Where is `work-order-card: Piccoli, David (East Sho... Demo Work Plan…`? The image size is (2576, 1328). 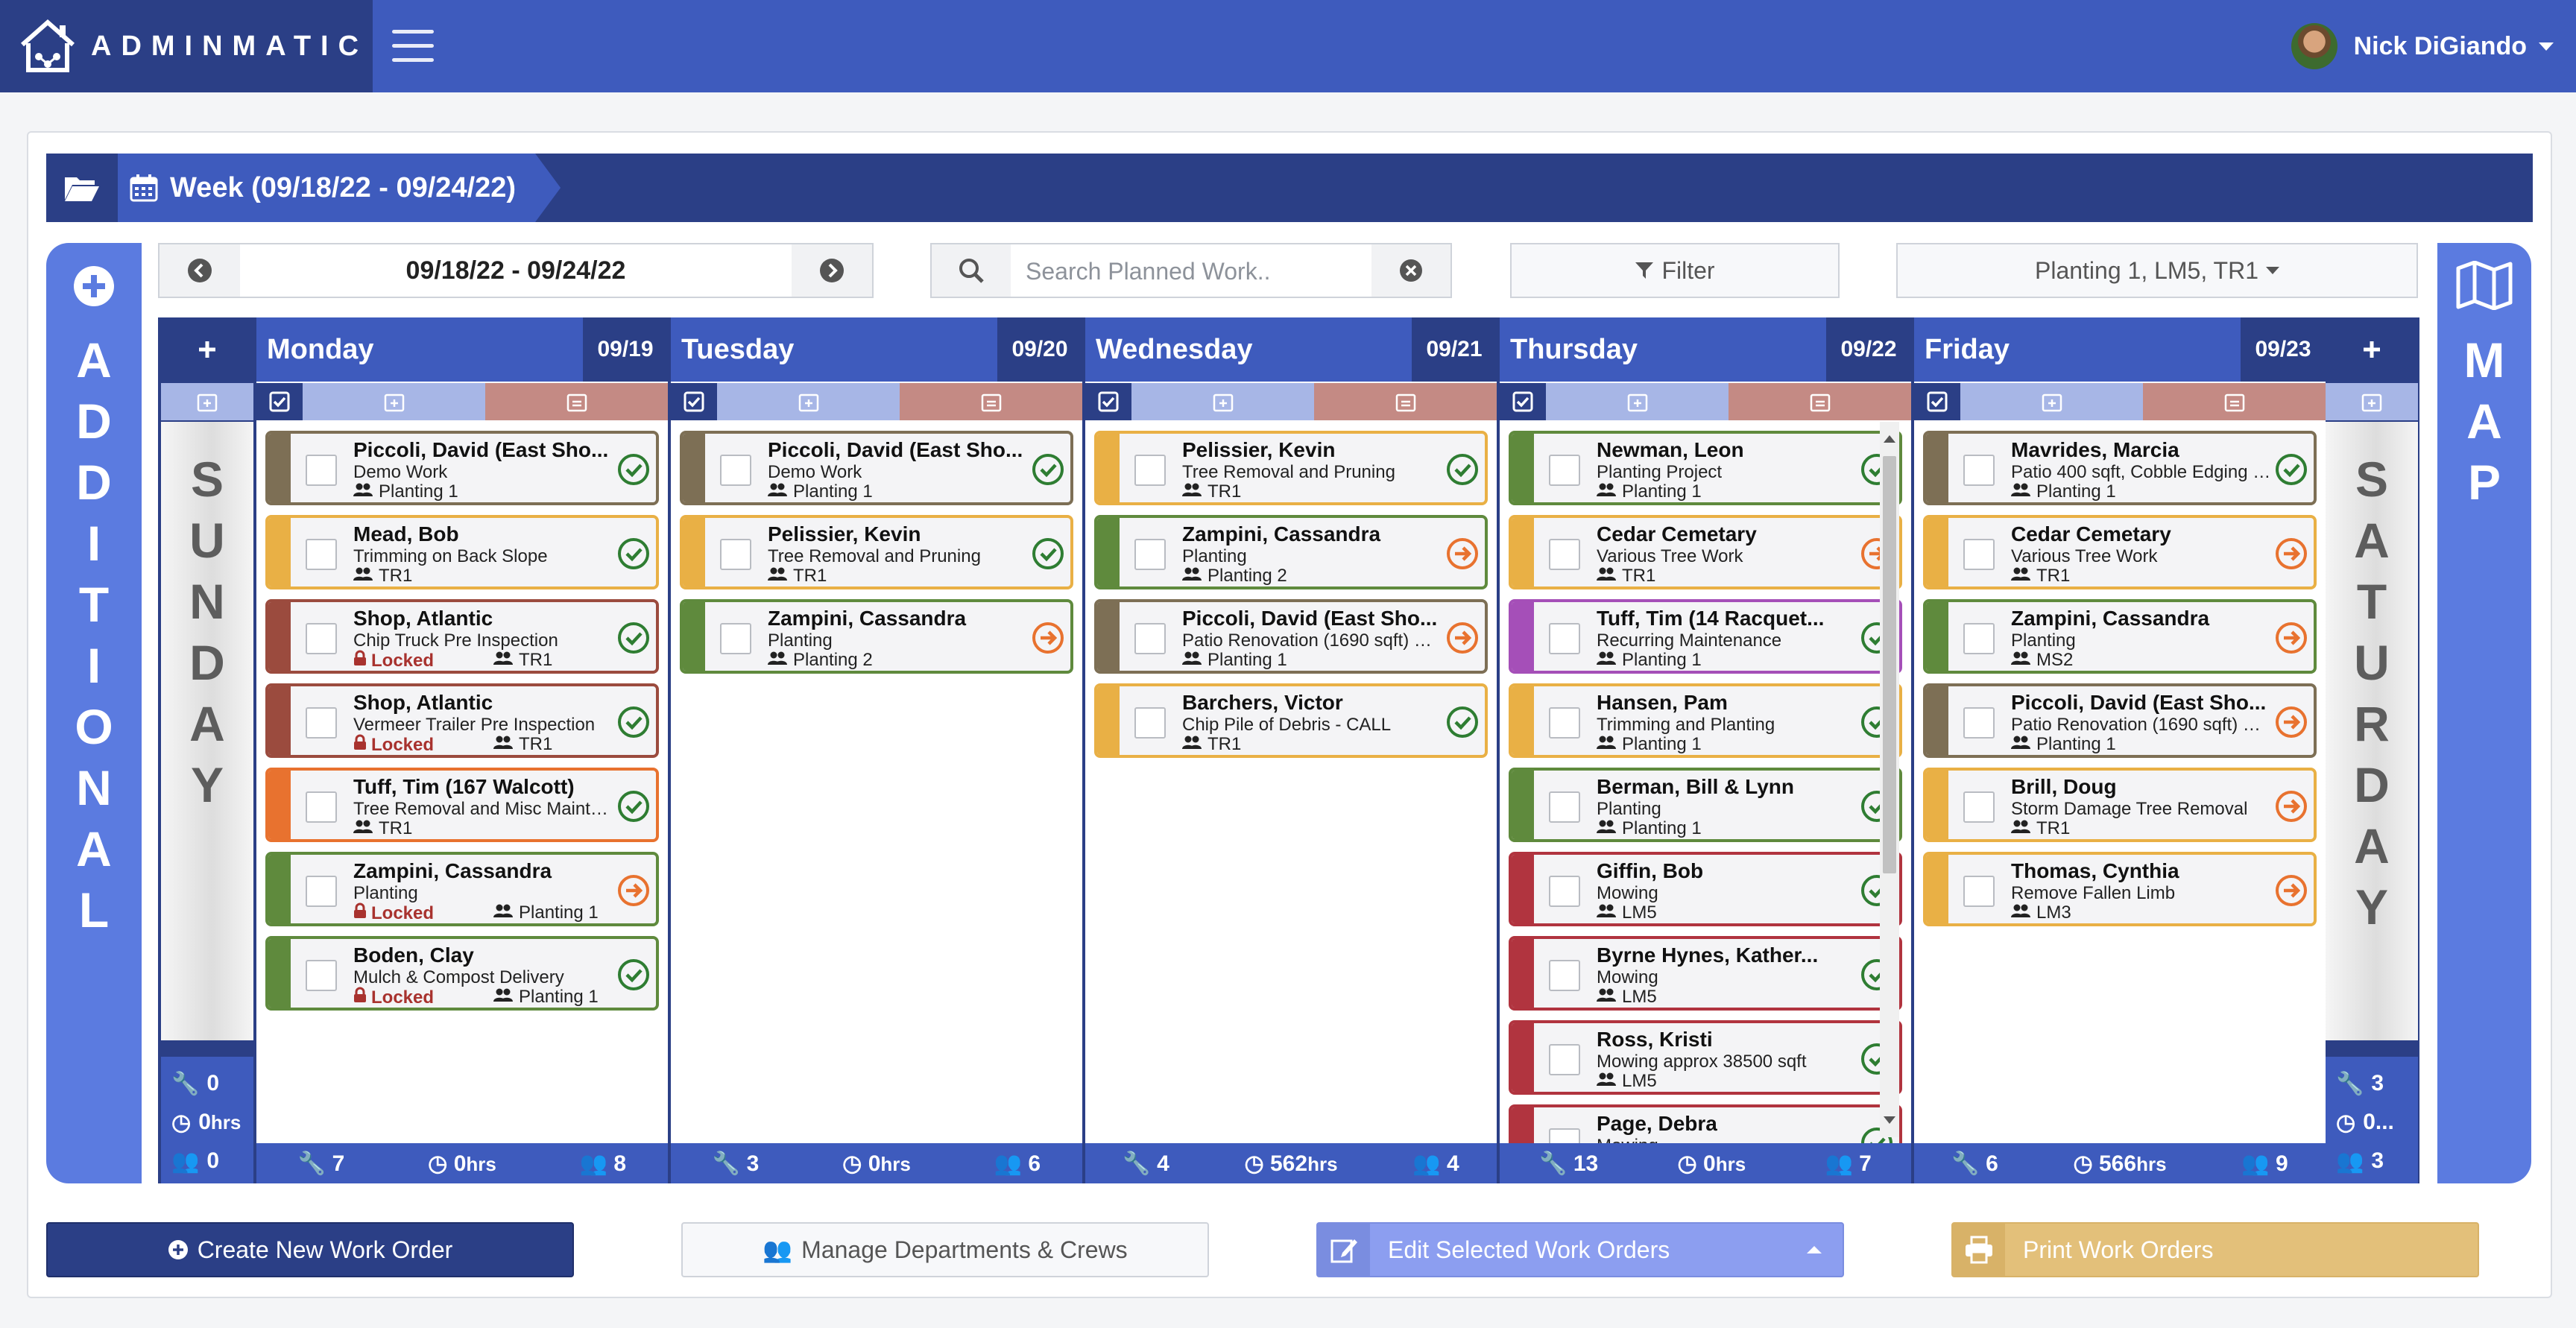
work-order-card: Piccoli, David (East Sho... Demo Work Plan… is located at coordinates (876, 468).